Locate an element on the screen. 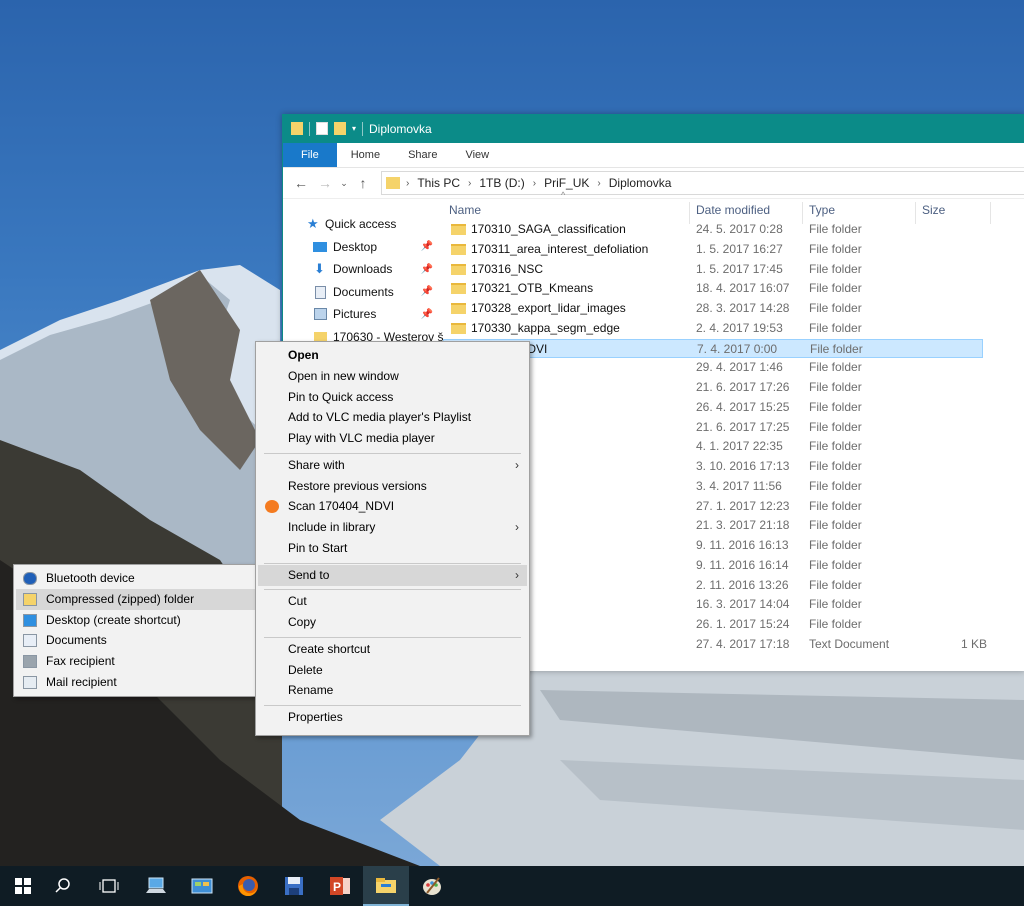 This screenshot has width=1024, height=906. send-to-item-desktop-create-shortcut: Desktop (create shortcut) is located at coordinates (135, 620).